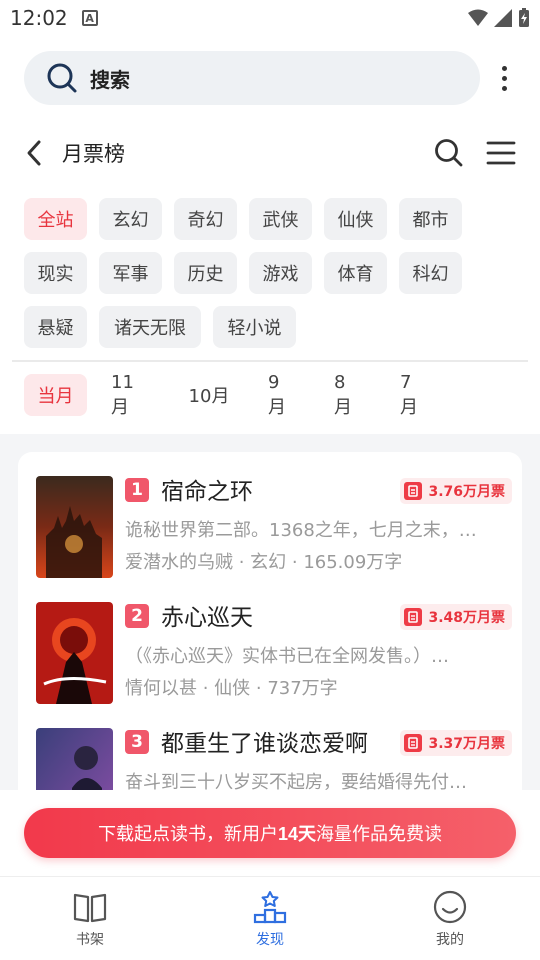 This screenshot has height=960, width=540. What do you see at coordinates (450, 907) in the screenshot?
I see `smile-icon` at bounding box center [450, 907].